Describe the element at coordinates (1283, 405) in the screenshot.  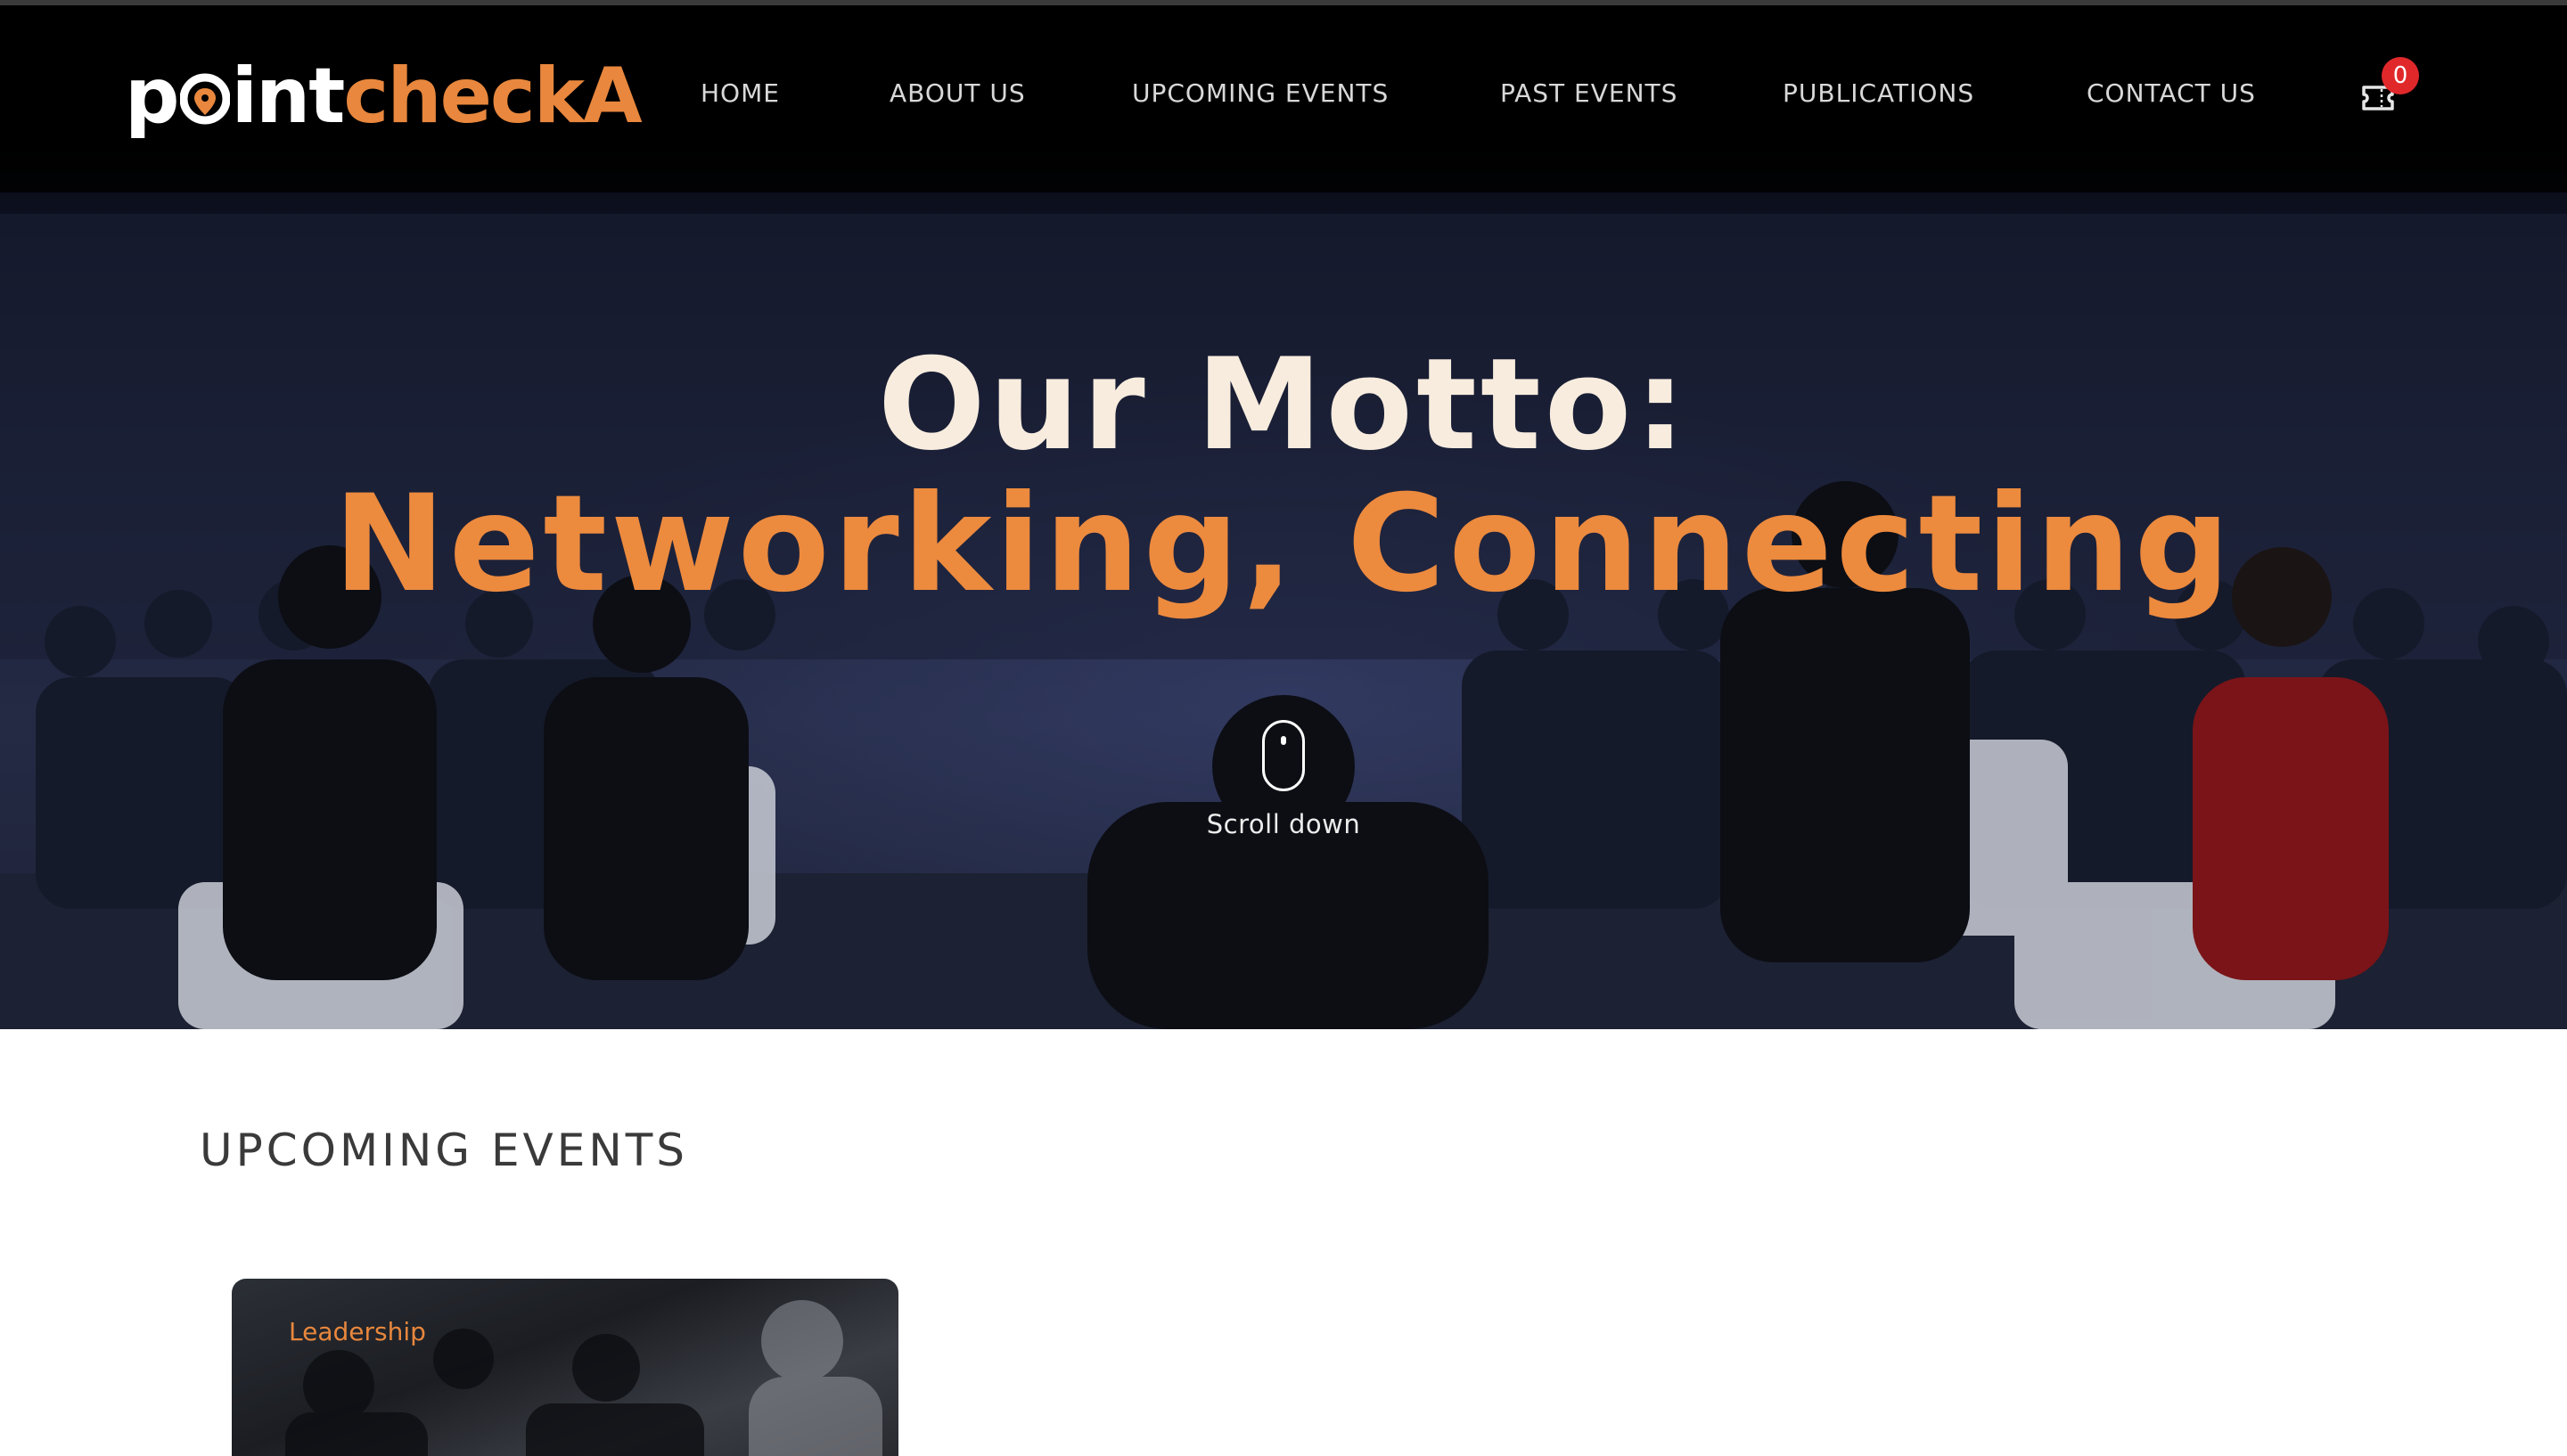
I see `hero-title-line1: Our Motto:` at that location.